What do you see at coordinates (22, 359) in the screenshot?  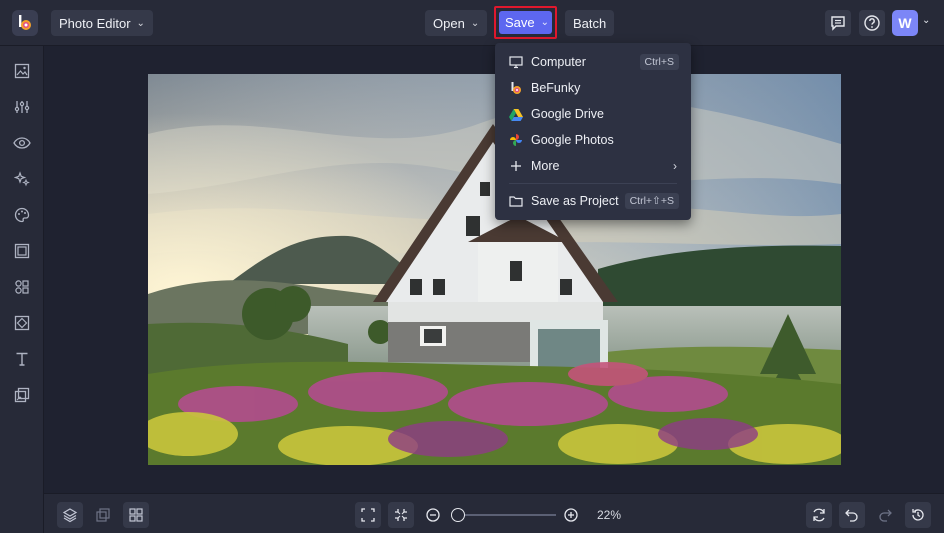 I see `text-icon` at bounding box center [22, 359].